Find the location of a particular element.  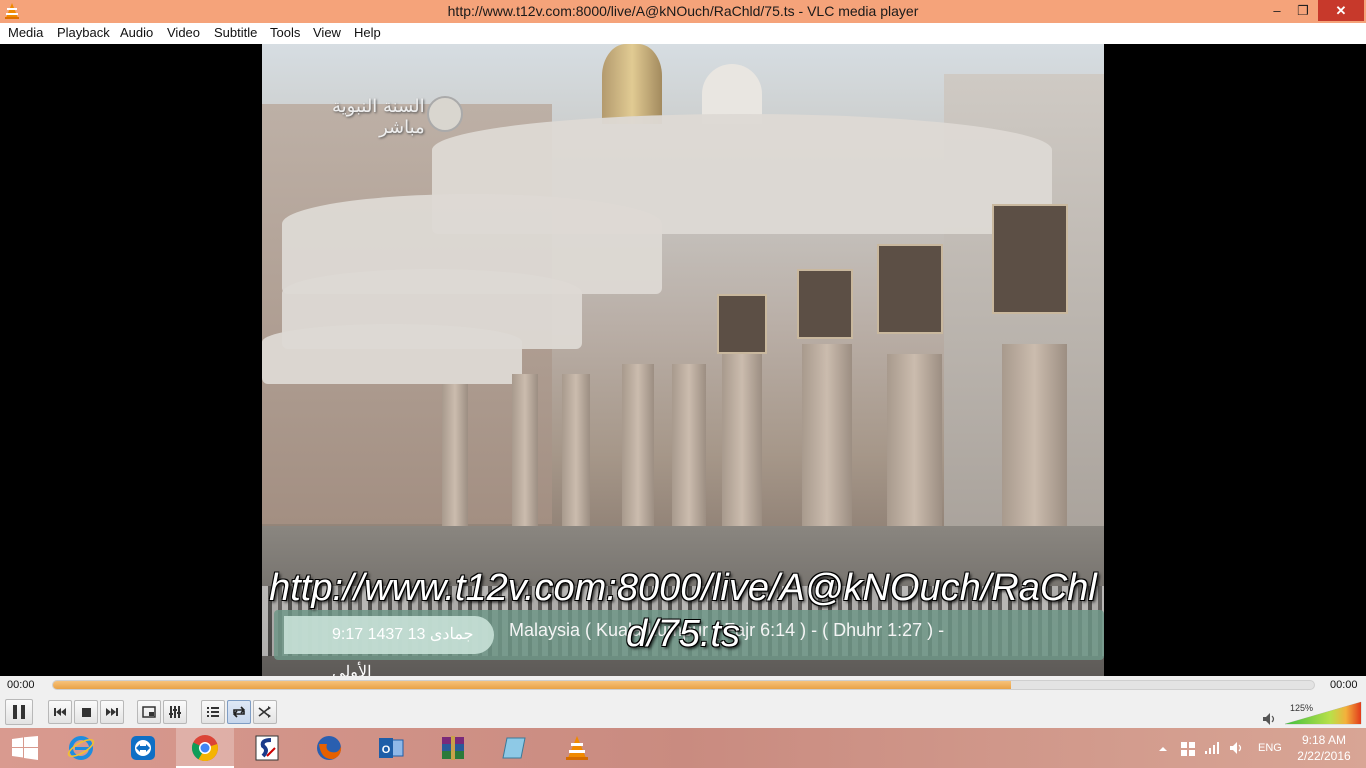

action-center-icon is located at coordinates (1188, 749).